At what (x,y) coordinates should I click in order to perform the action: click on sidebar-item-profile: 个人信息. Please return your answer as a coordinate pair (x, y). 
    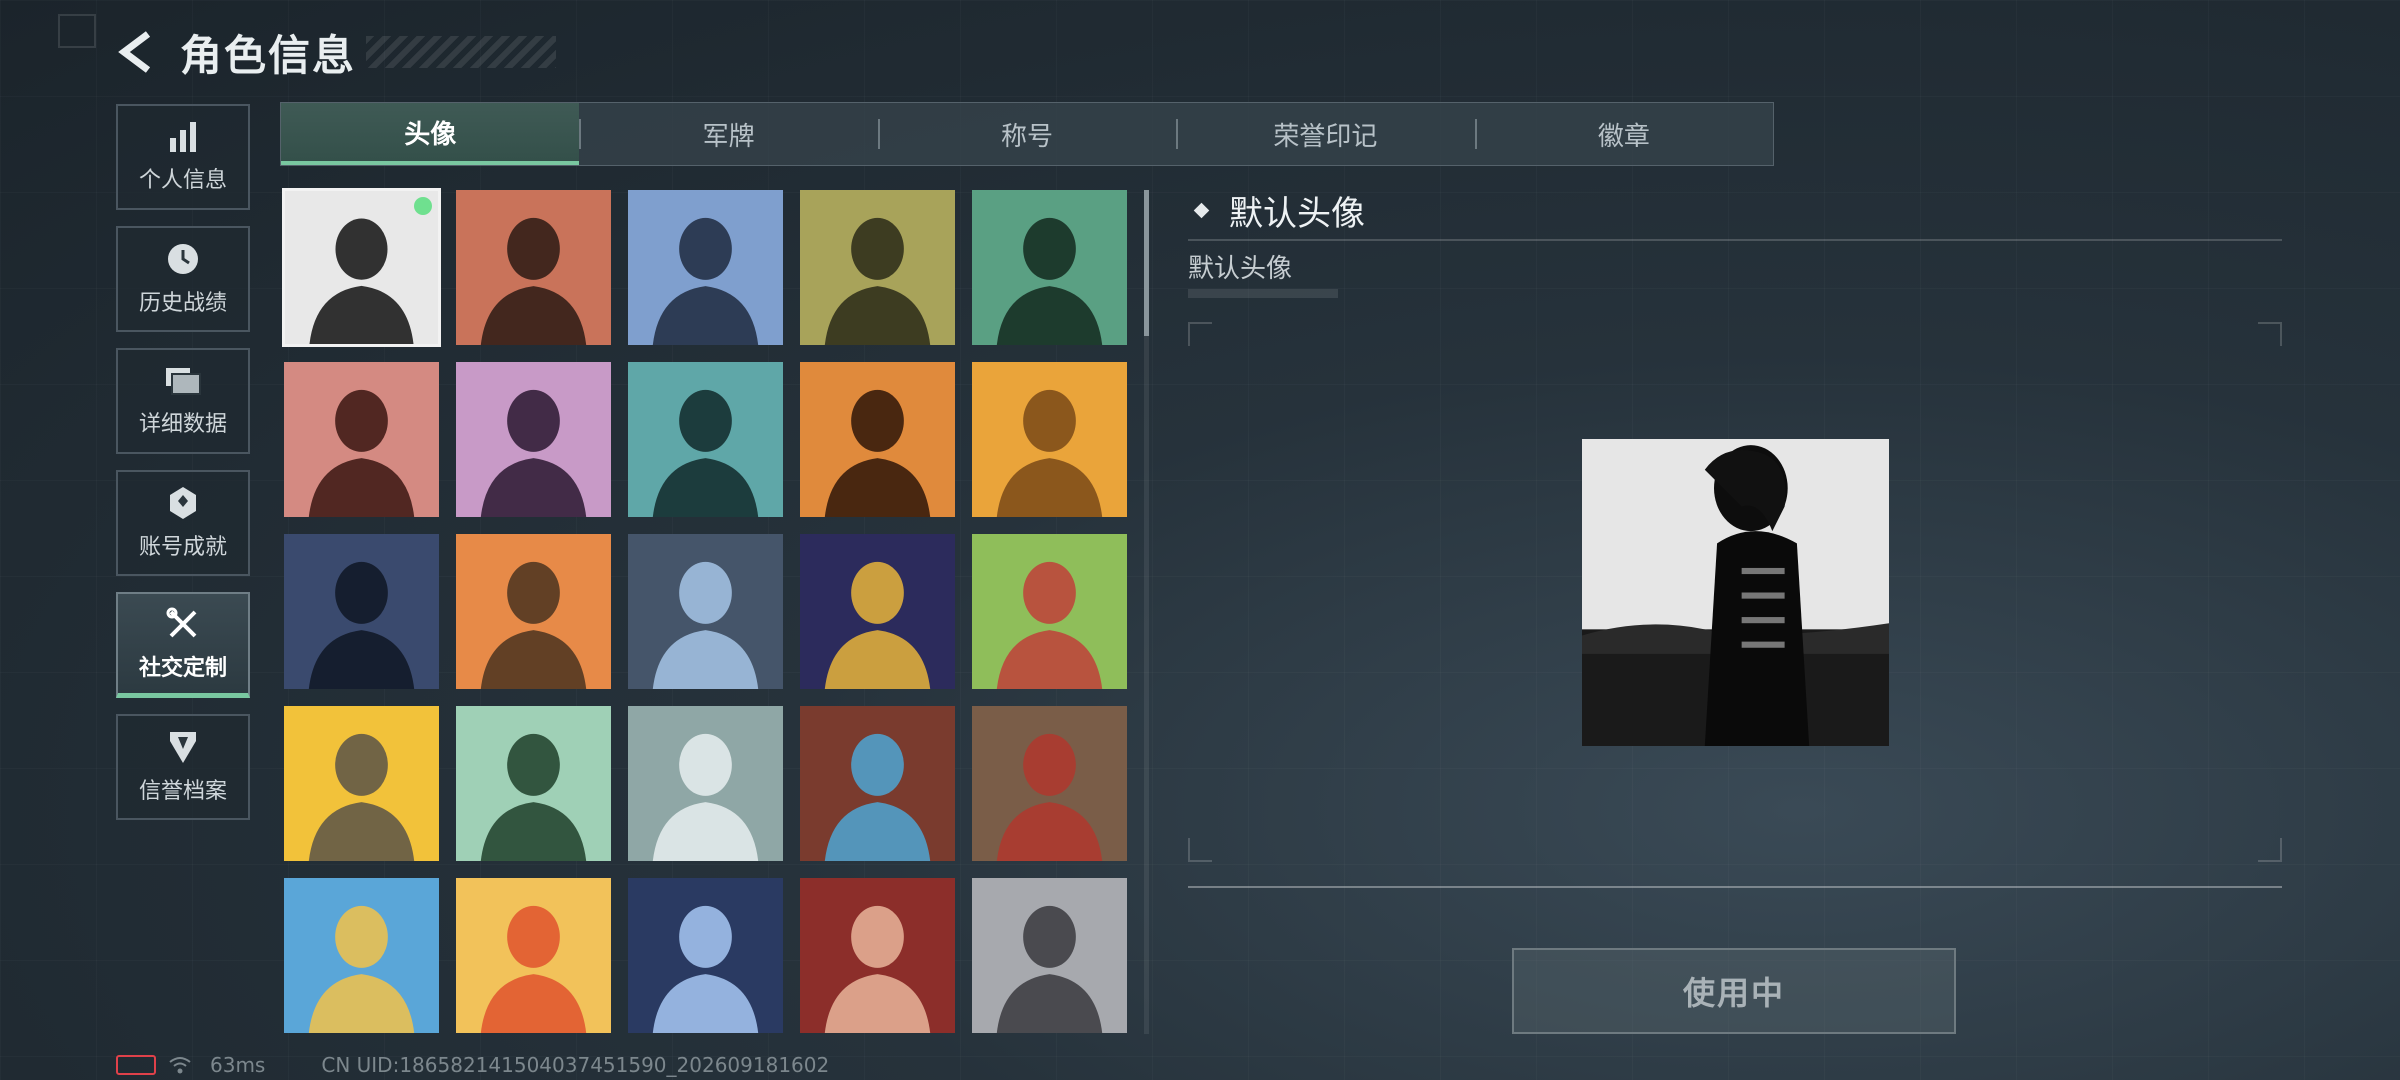
    Looking at the image, I should click on (183, 157).